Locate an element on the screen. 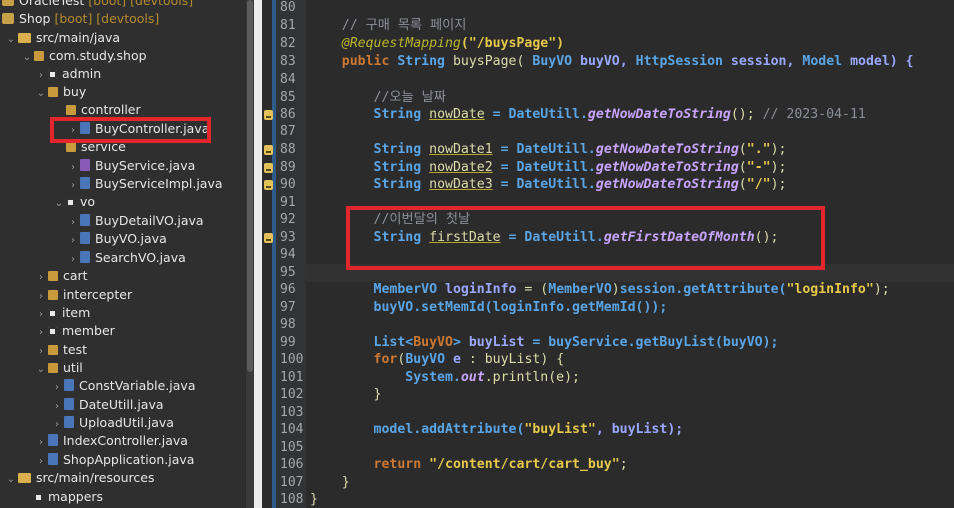 This screenshot has width=954, height=508. tree-item-member: › member is located at coordinates (74, 331).